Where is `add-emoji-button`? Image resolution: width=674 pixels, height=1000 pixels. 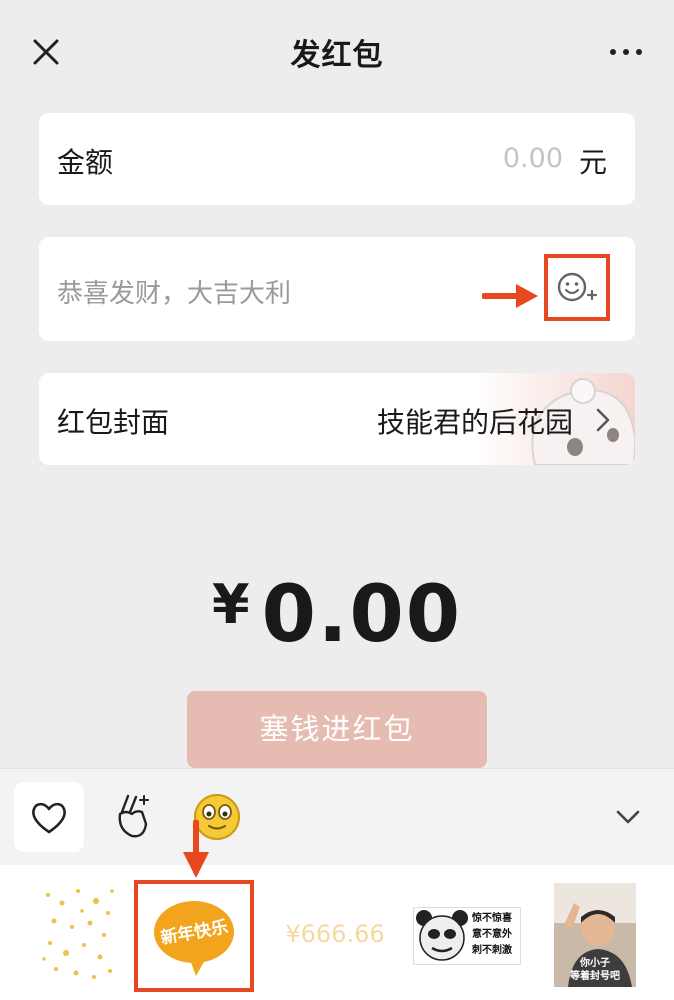 add-emoji-button is located at coordinates (577, 287).